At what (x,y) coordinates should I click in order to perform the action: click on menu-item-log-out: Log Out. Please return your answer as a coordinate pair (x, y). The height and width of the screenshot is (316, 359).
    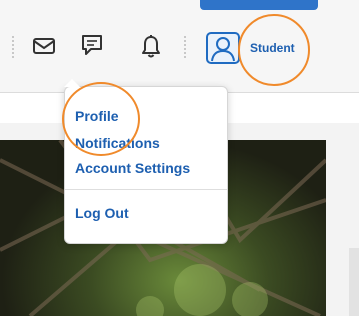
    Looking at the image, I should click on (102, 213).